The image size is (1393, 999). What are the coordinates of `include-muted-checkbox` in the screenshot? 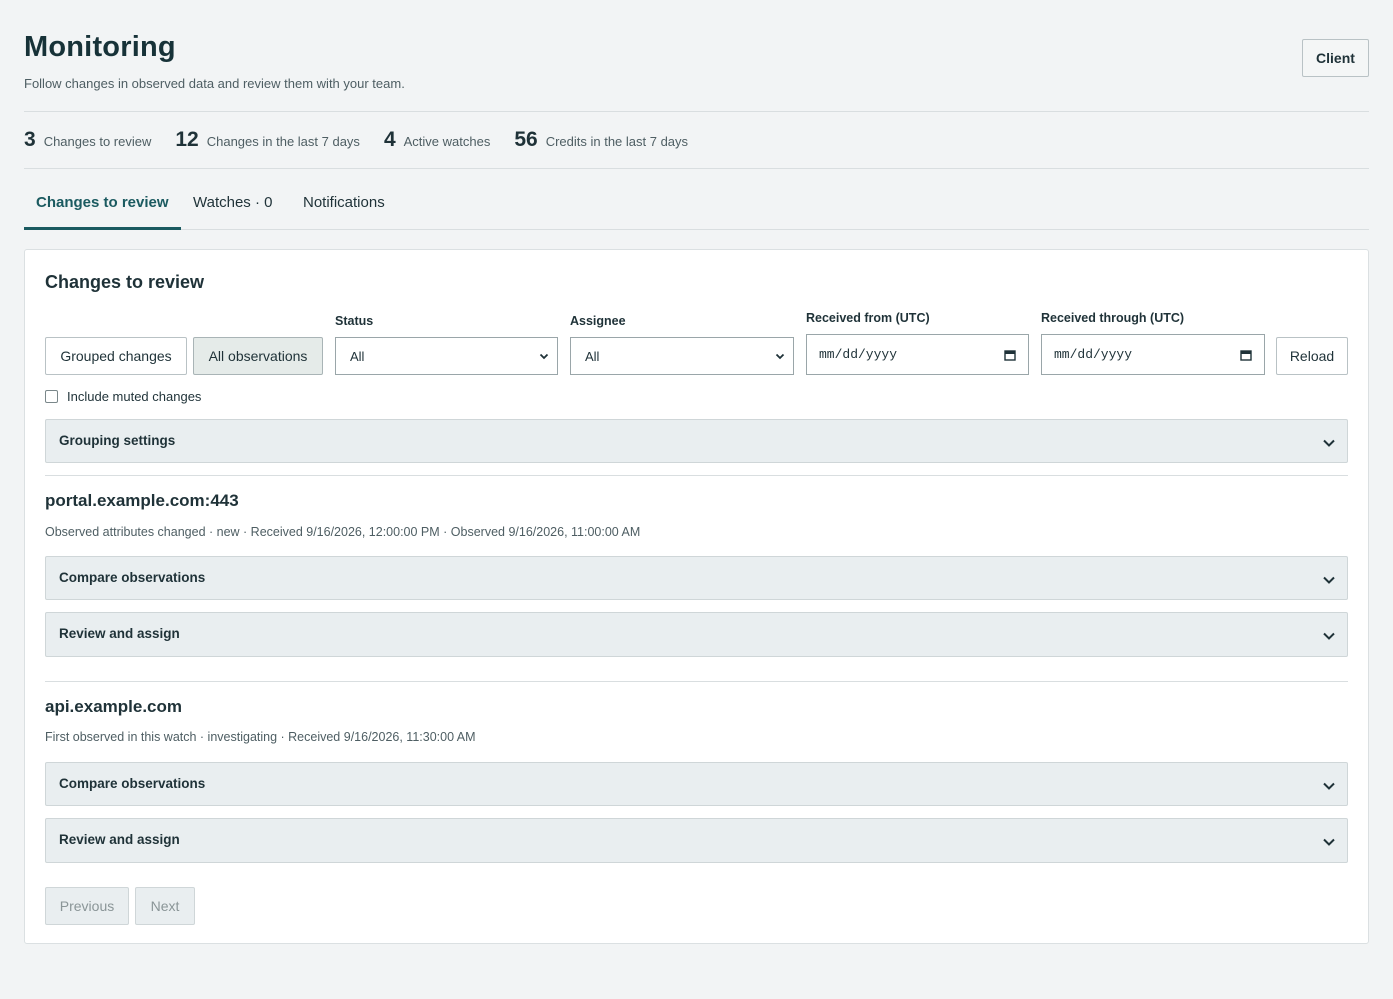 It's located at (51, 396).